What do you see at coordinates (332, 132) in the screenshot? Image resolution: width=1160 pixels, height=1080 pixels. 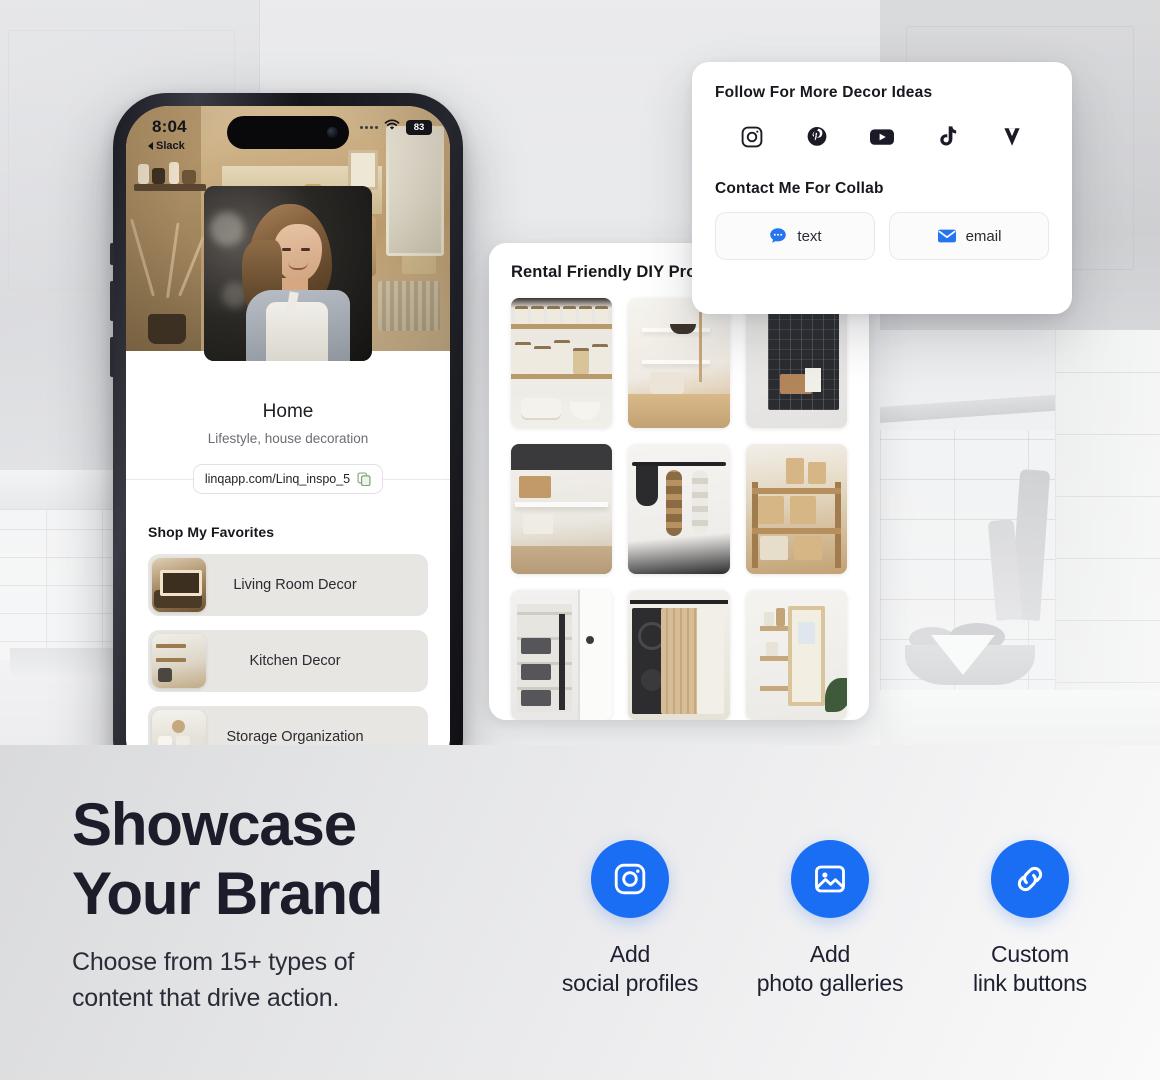 I see `front-camera-icon` at bounding box center [332, 132].